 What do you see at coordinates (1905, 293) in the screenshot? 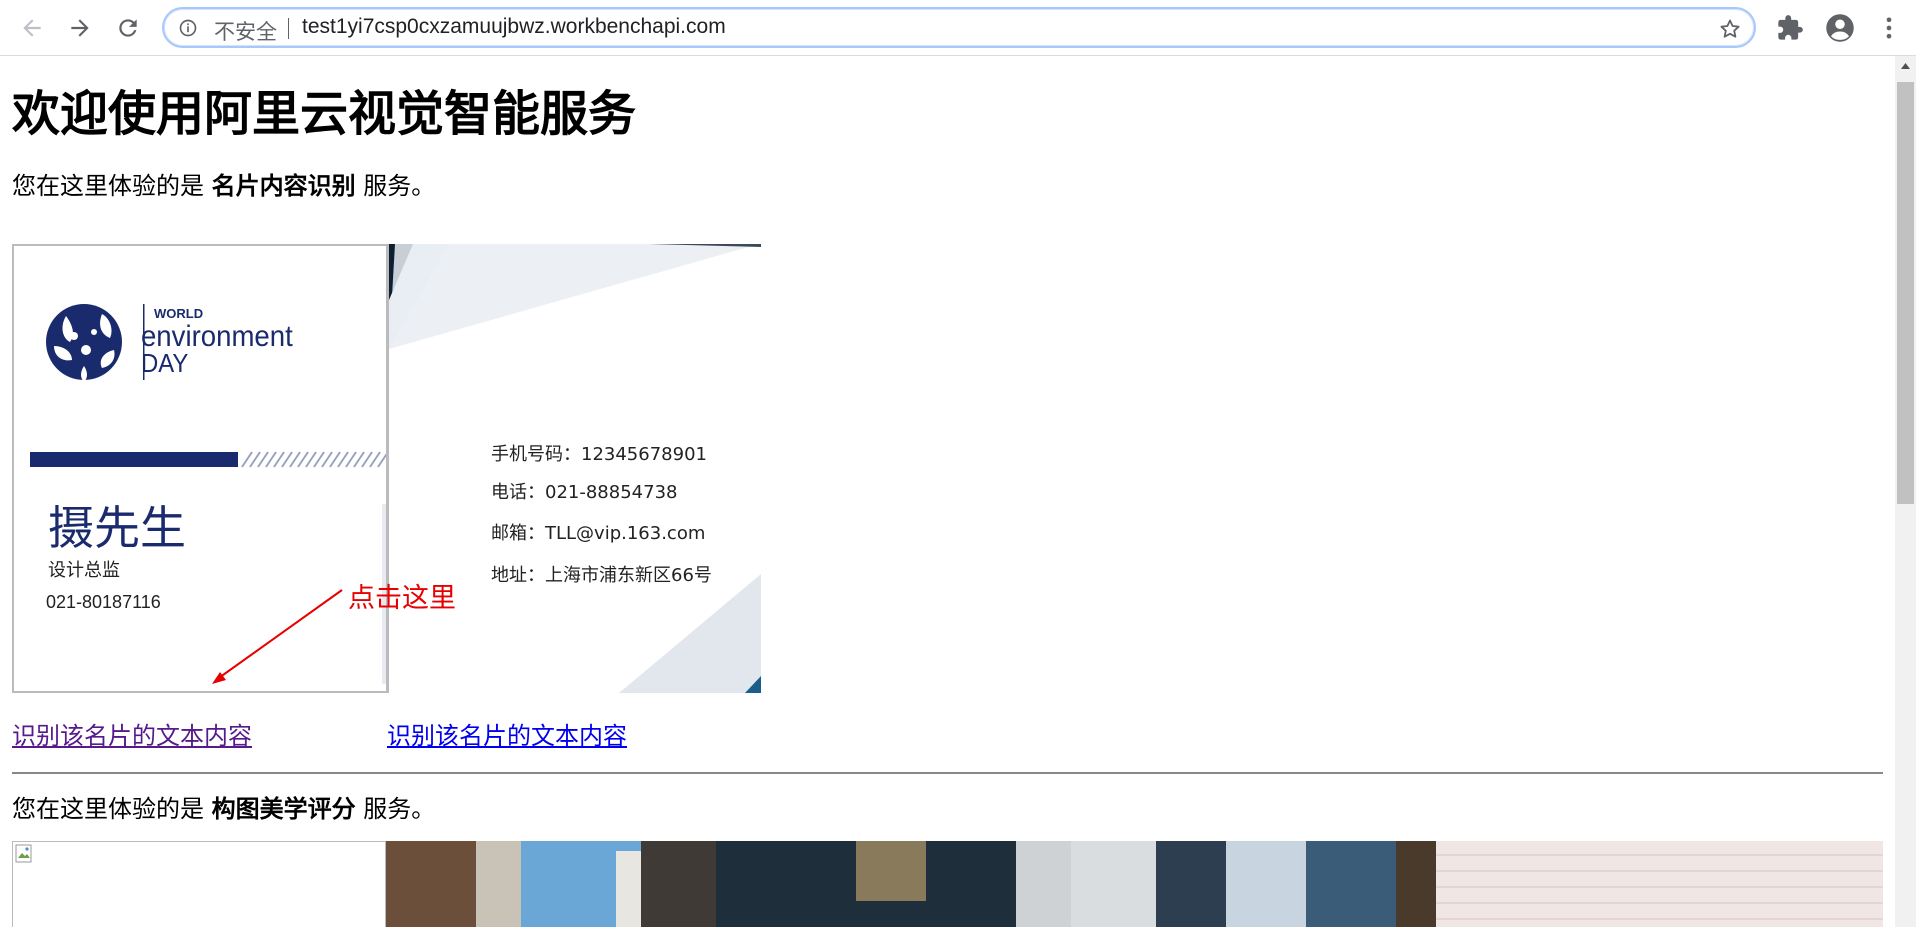
I see `scrollbar-thumb` at bounding box center [1905, 293].